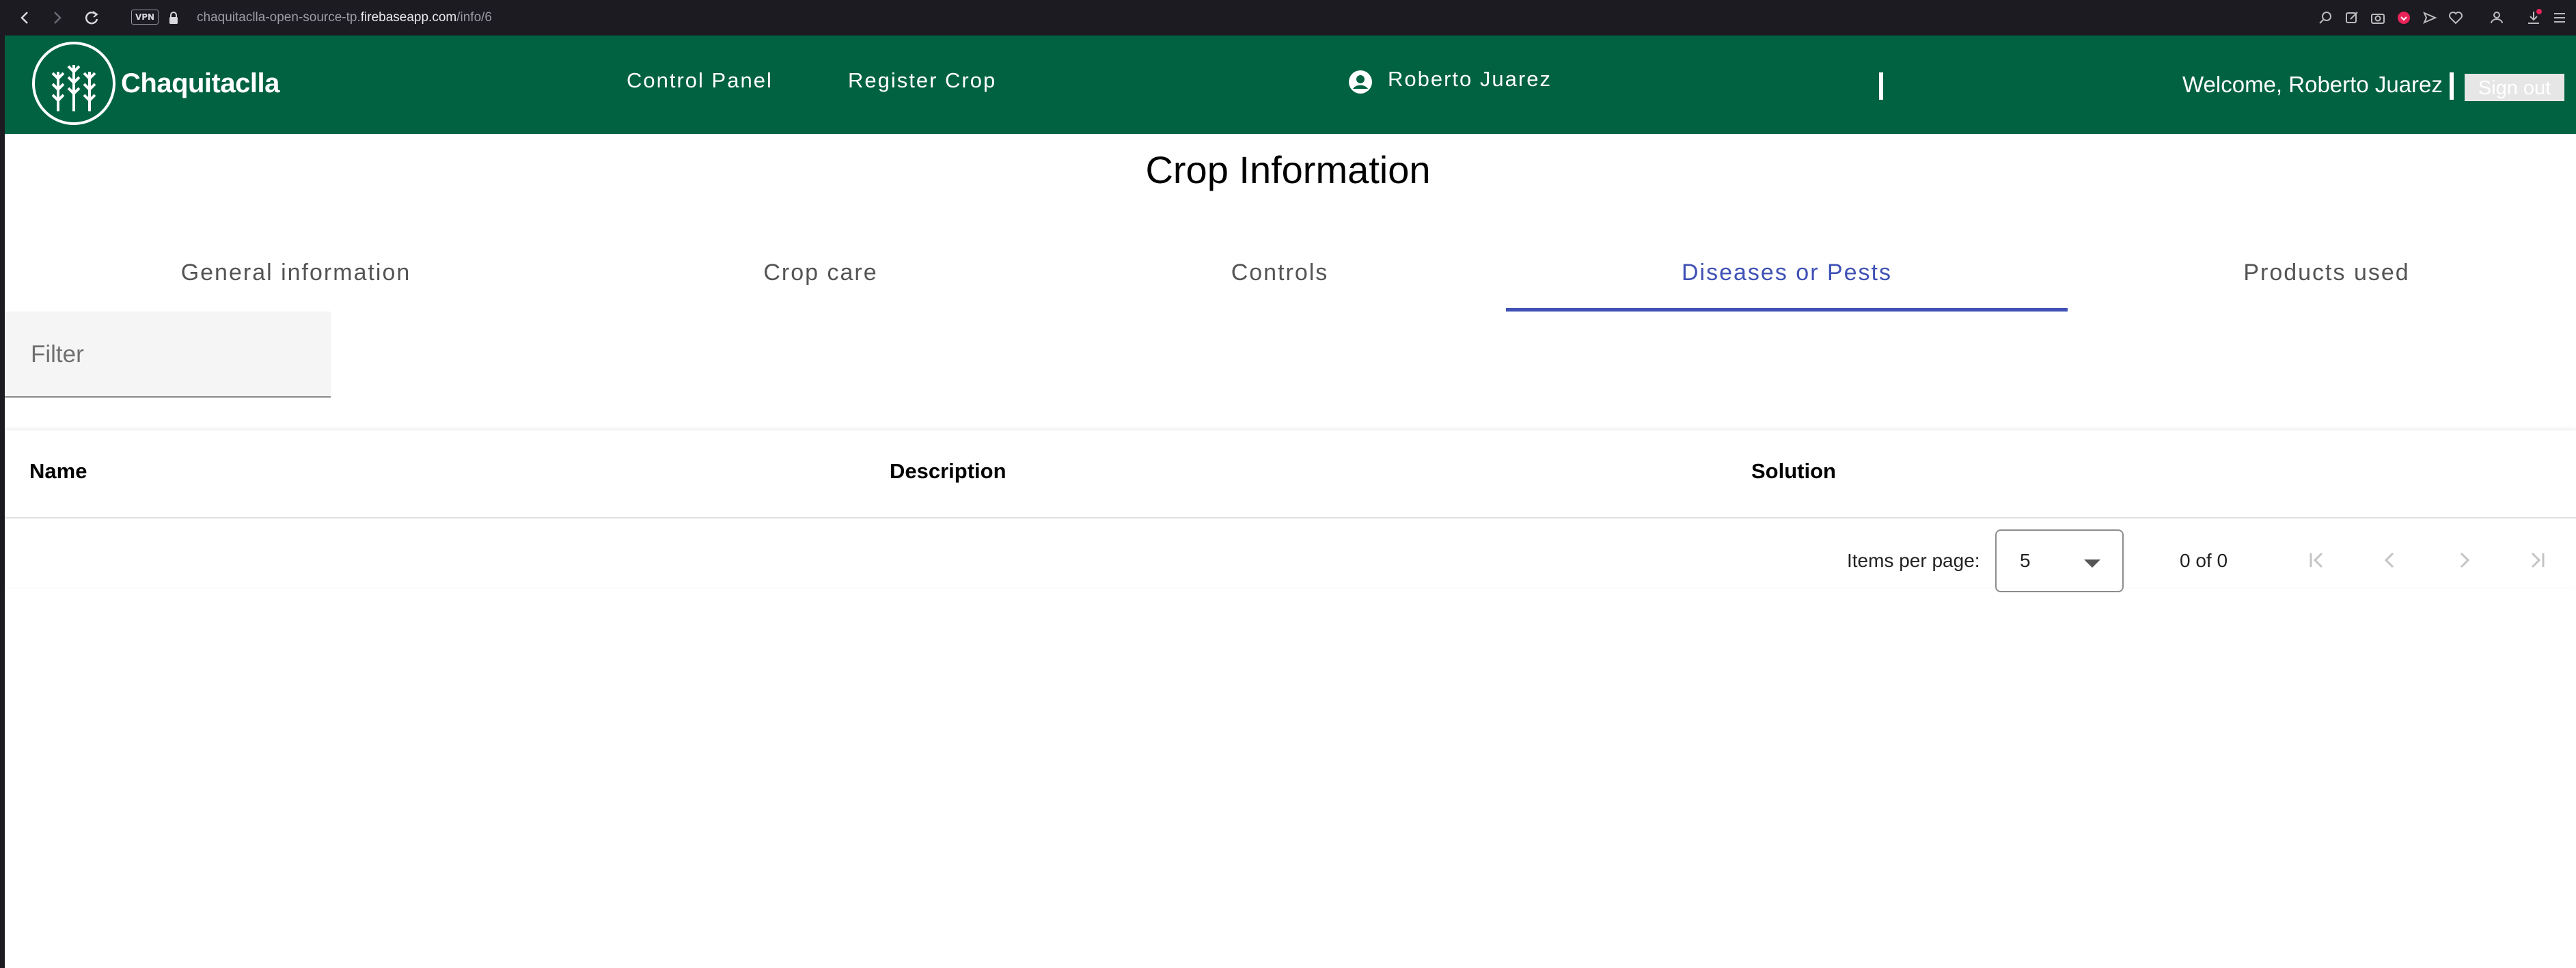 This screenshot has height=968, width=2576. I want to click on user-profile-link: Roberto Juarez, so click(1470, 79).